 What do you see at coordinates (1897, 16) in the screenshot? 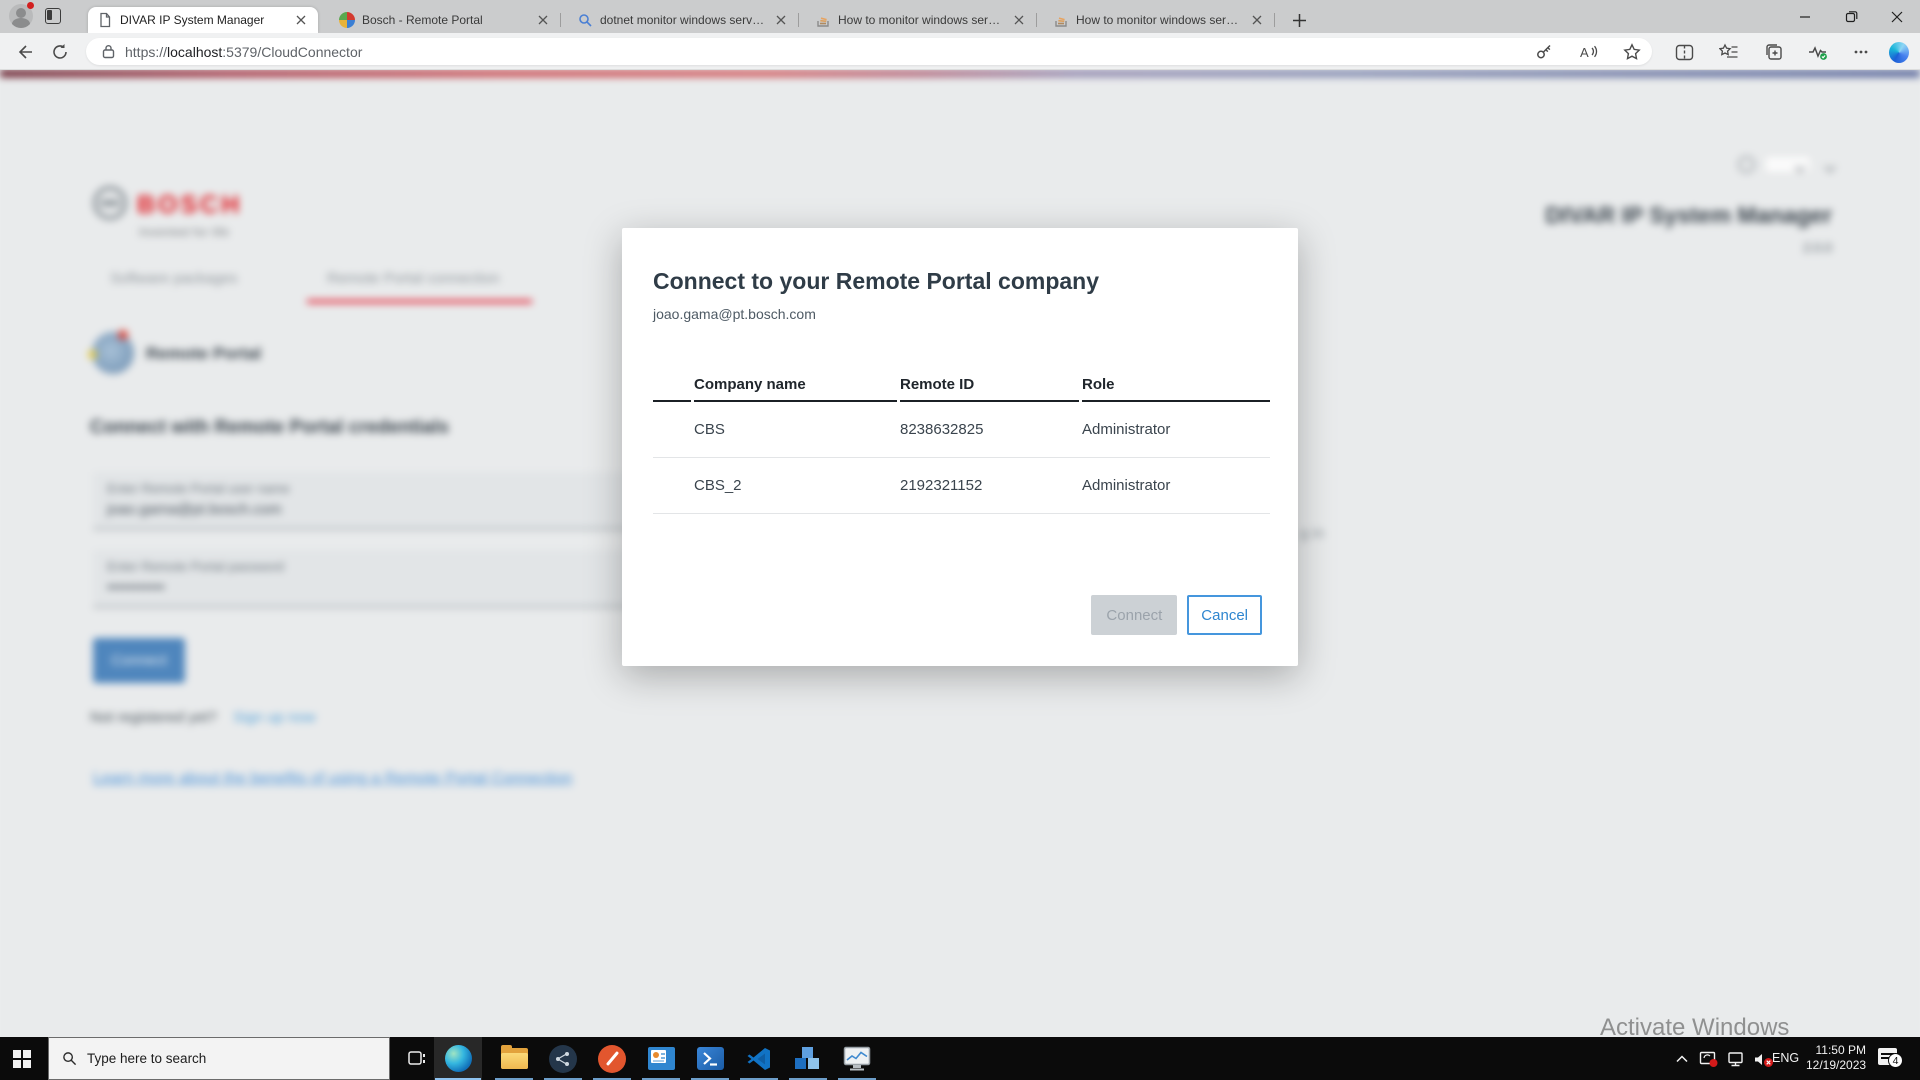
I see `close-window-button` at bounding box center [1897, 16].